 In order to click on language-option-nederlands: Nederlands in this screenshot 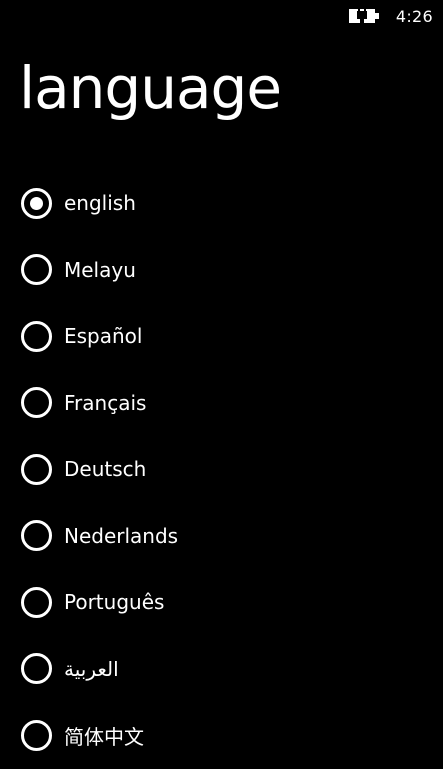, I will do `click(221, 536)`.